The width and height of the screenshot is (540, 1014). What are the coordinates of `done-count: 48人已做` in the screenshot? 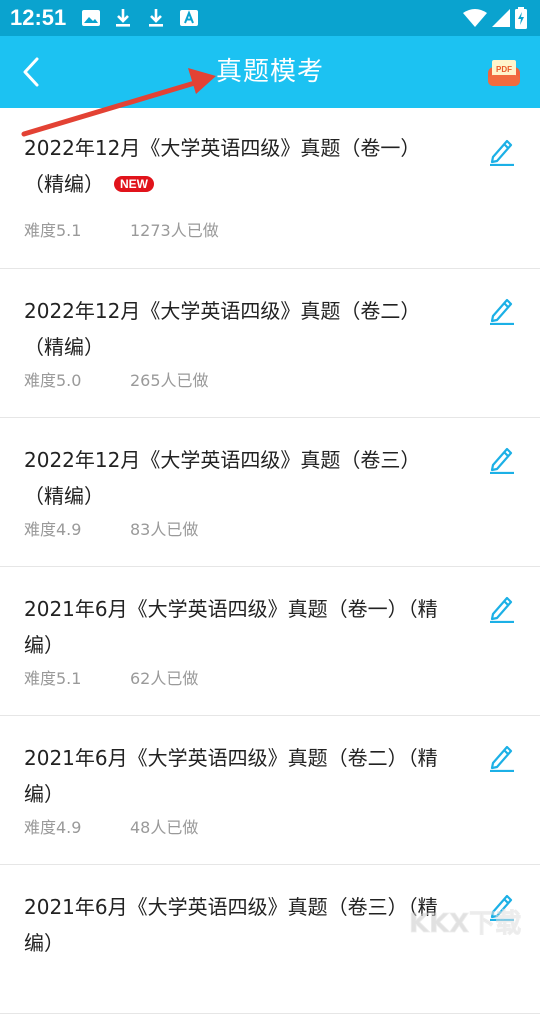 It's located at (164, 827).